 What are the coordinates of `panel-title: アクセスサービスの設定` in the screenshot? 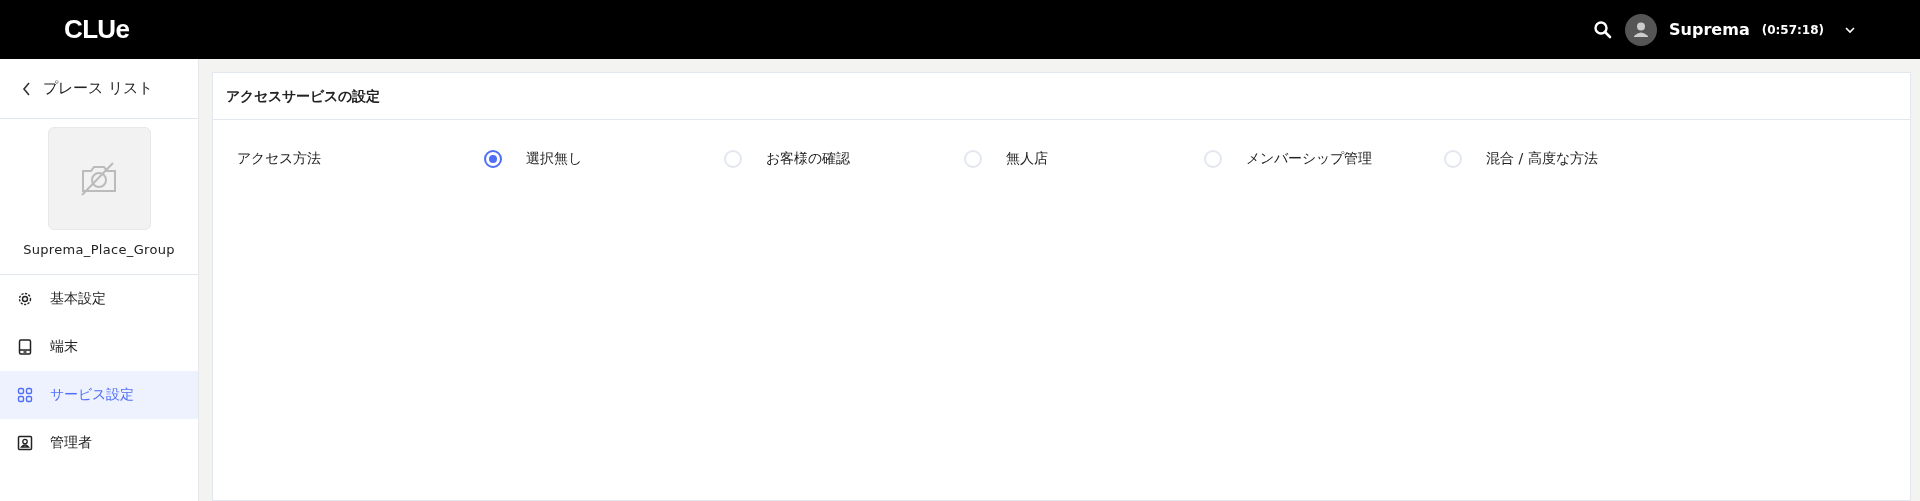 It's located at (303, 96).